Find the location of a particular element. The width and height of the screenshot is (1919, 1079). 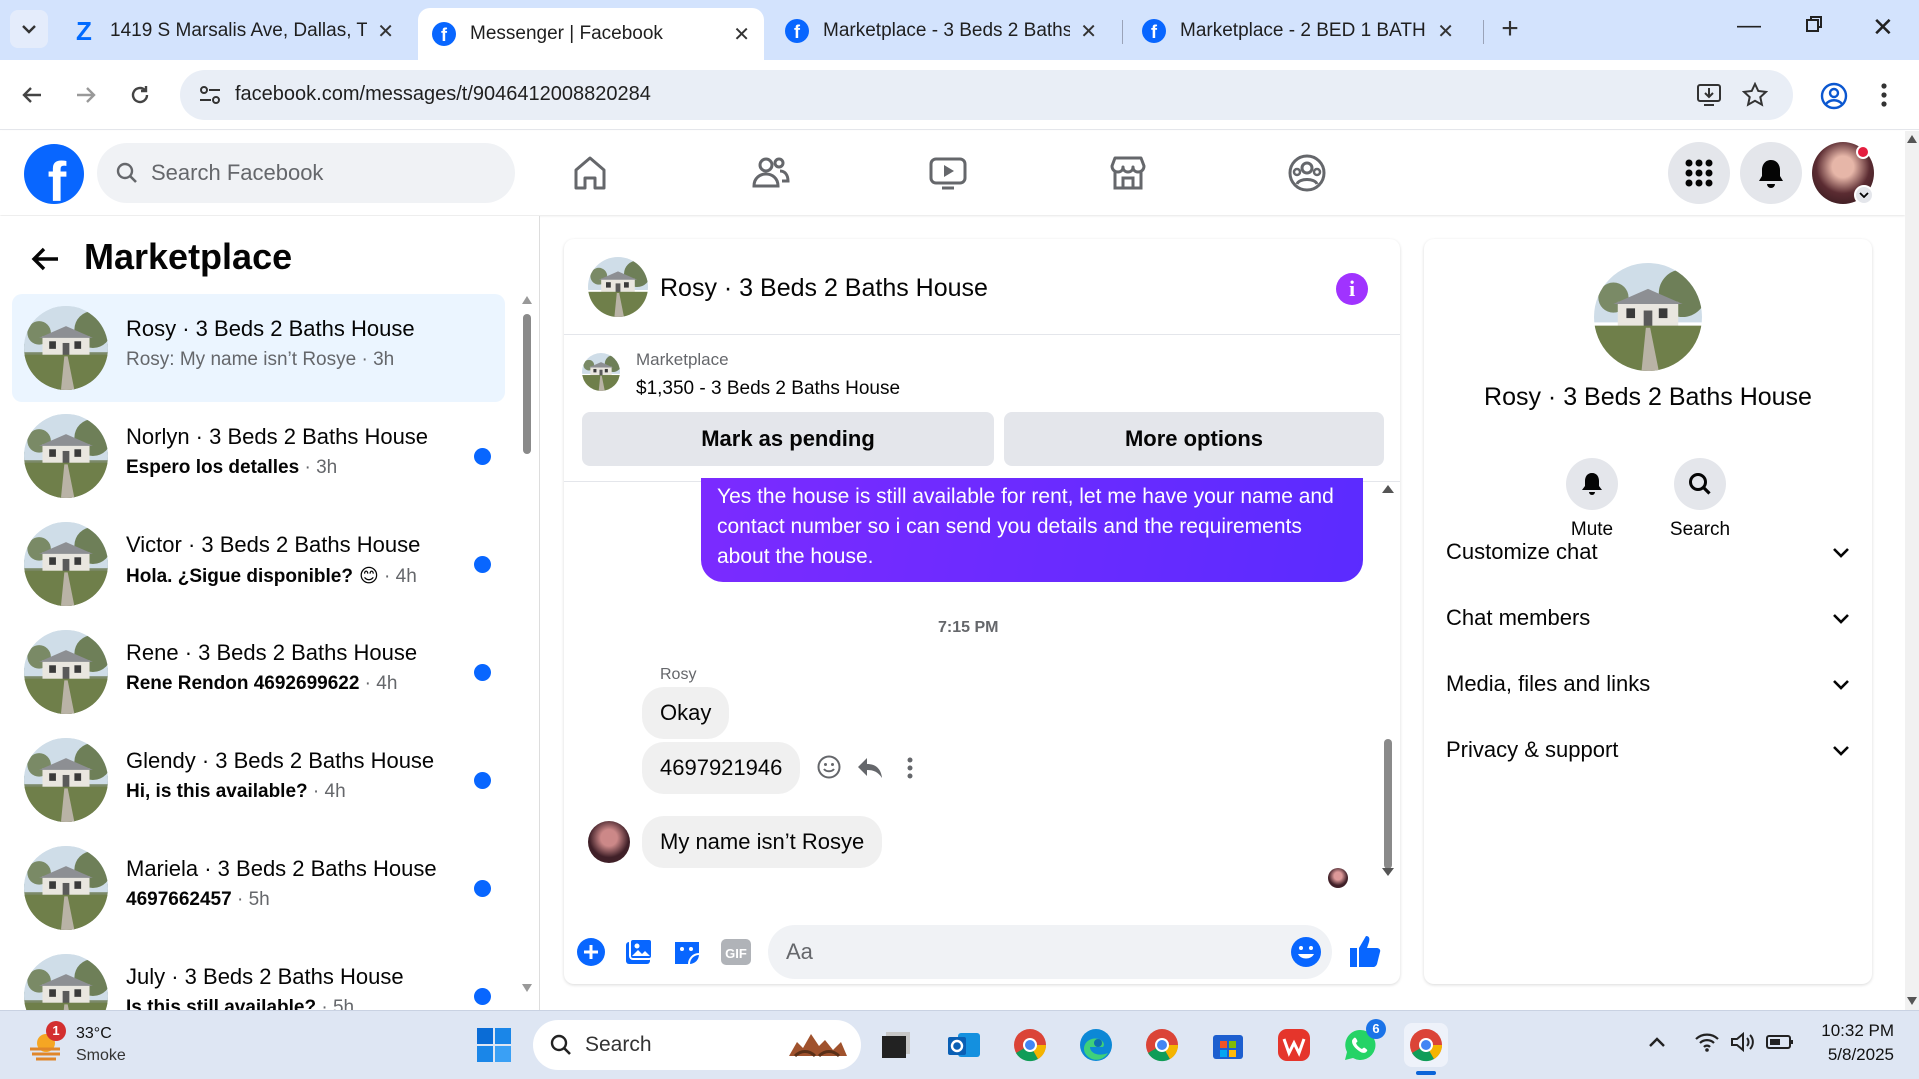

clock-date: 5/8/2025 is located at coordinates (1842, 1055).